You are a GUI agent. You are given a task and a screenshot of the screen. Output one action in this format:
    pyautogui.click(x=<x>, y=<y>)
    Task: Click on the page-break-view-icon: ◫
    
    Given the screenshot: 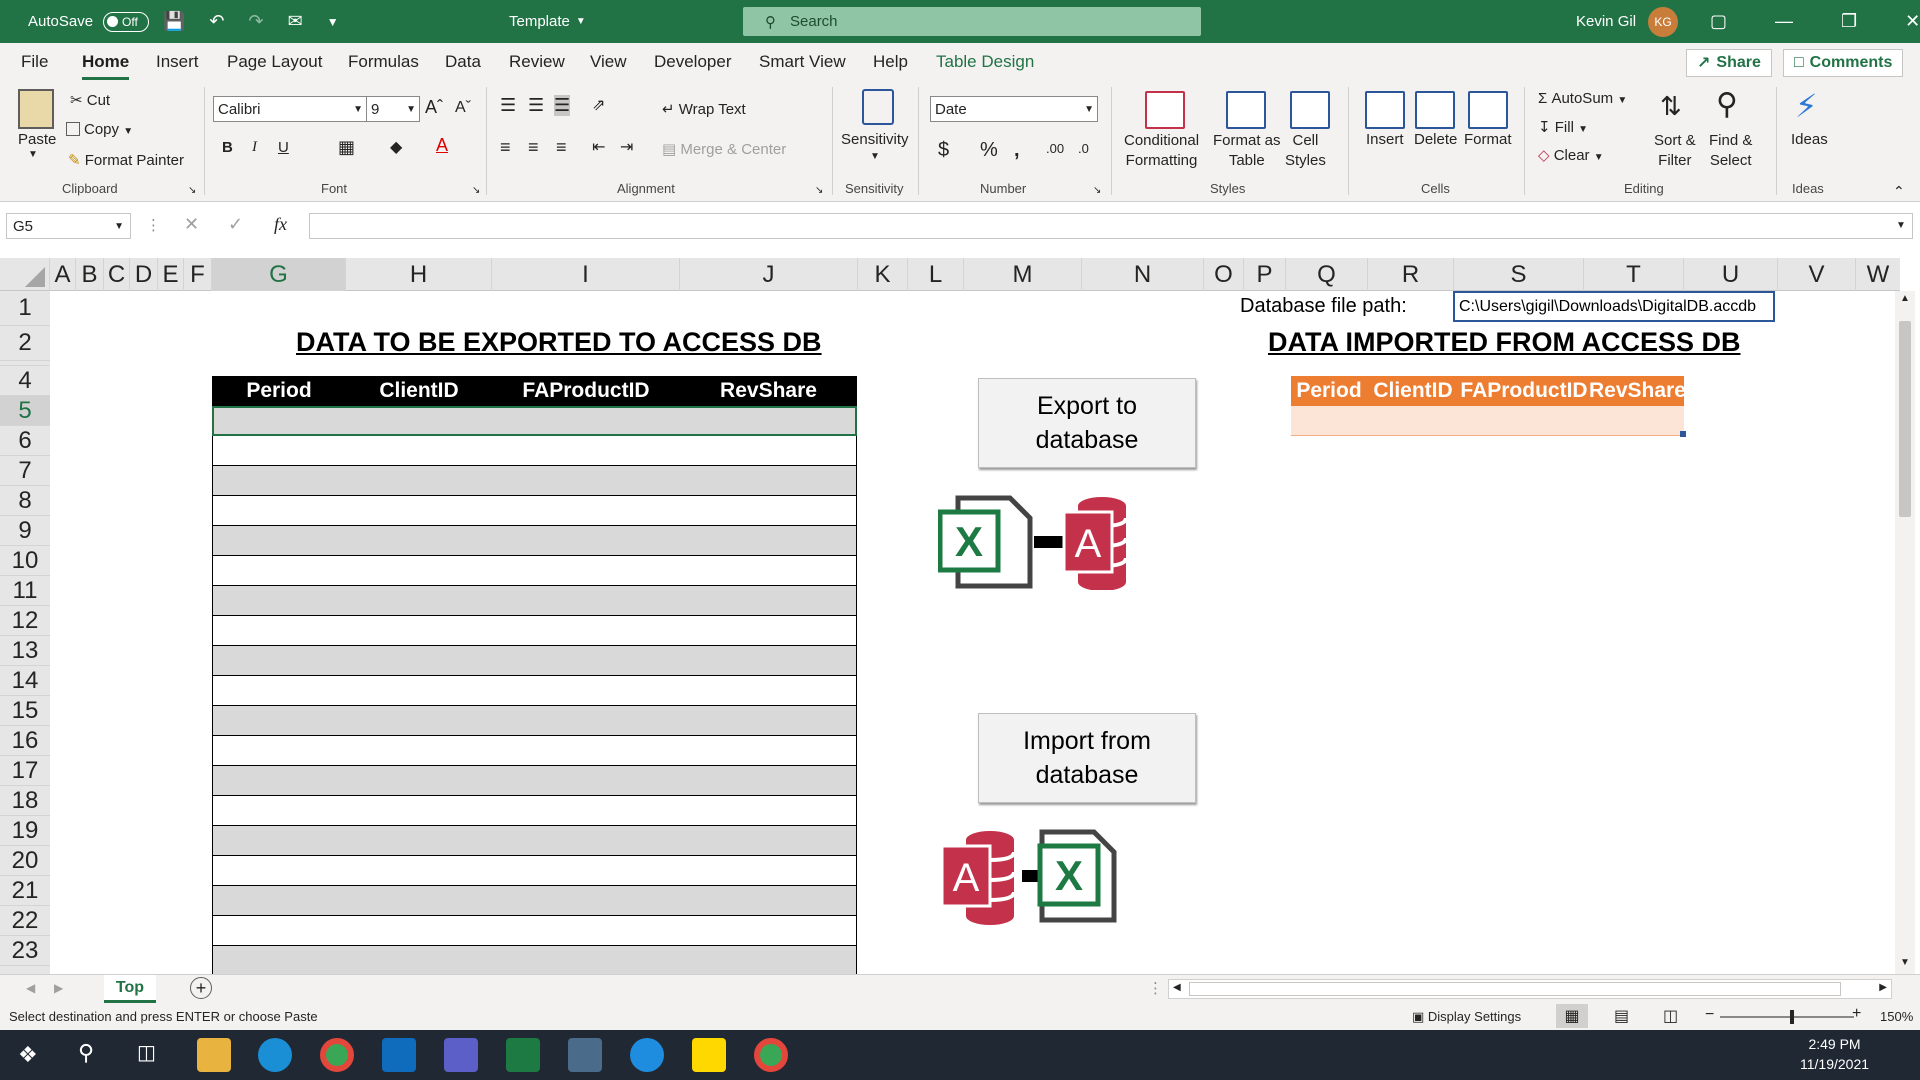 What is the action you would take?
    pyautogui.click(x=1670, y=1016)
    